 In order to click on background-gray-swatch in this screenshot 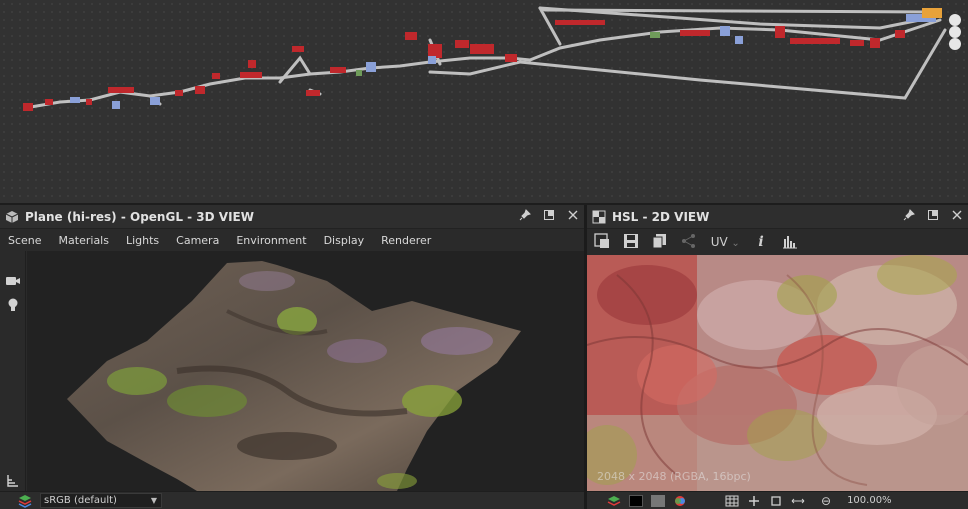, I will do `click(658, 500)`.